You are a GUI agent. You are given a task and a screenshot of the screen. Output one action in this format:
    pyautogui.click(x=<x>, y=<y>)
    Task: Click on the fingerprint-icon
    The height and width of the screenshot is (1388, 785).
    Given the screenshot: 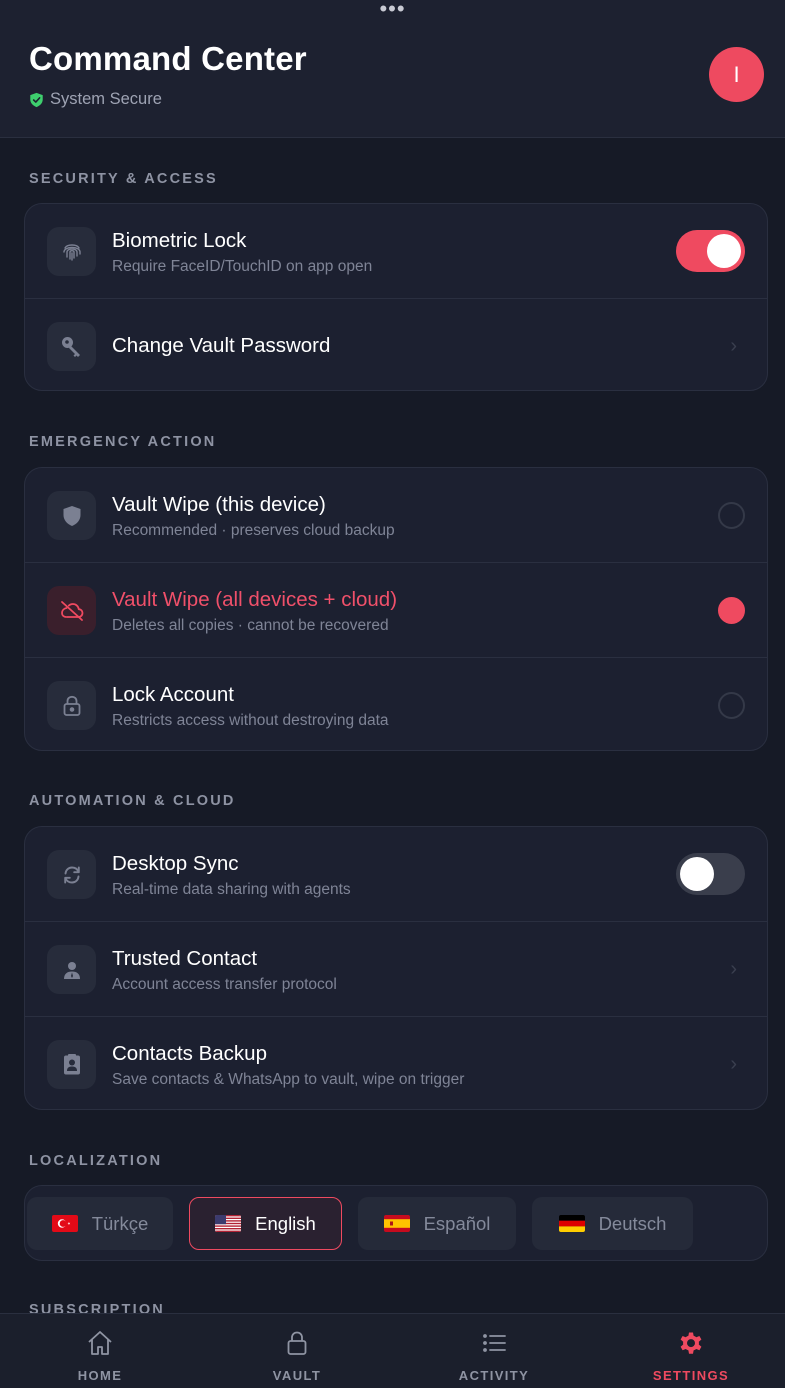 What is the action you would take?
    pyautogui.click(x=71, y=251)
    